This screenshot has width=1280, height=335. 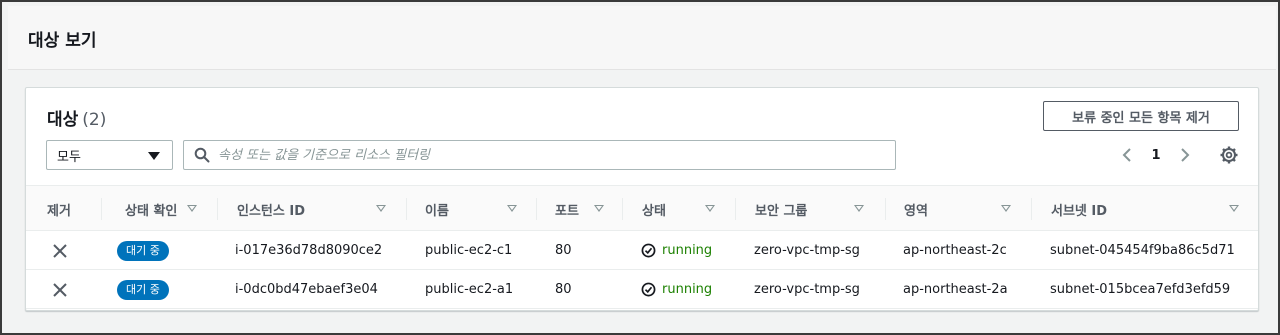 I want to click on column-label: 보안 그룹, so click(x=781, y=211).